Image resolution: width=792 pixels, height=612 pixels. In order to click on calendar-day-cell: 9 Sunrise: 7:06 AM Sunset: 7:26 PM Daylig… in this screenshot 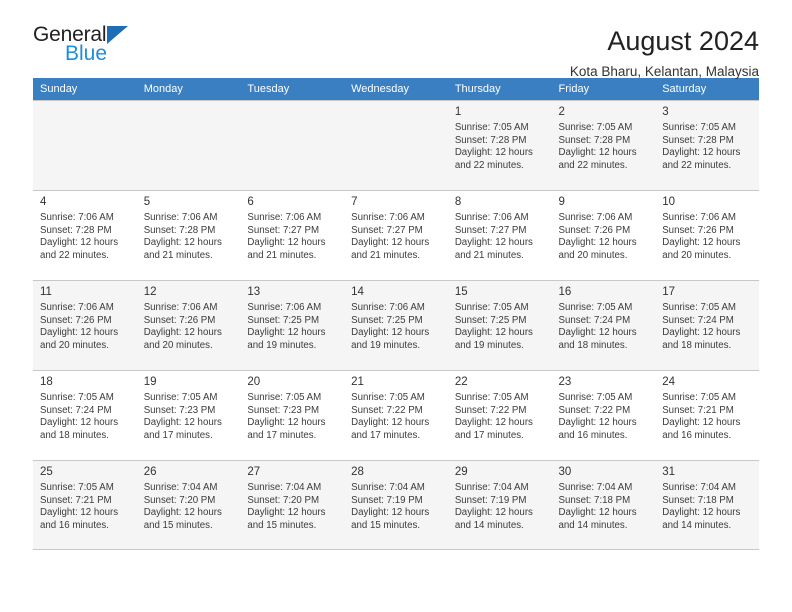, I will do `click(603, 235)`.